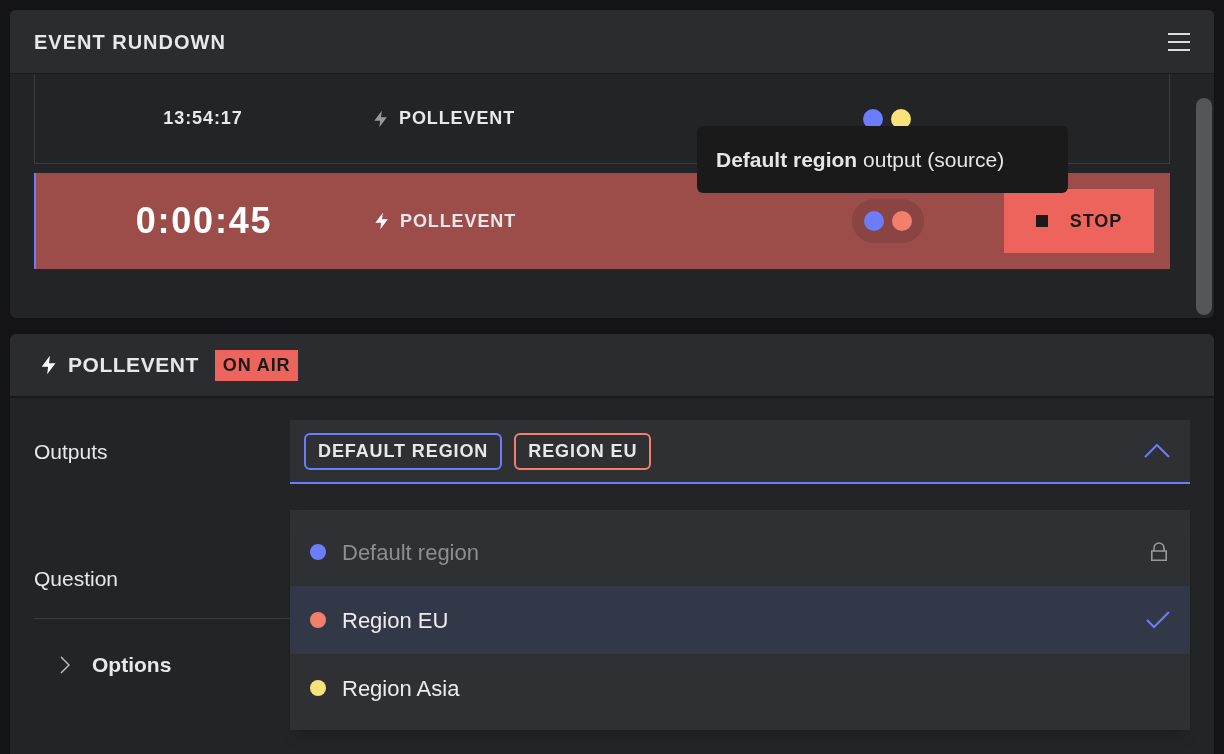 Image resolution: width=1224 pixels, height=754 pixels. What do you see at coordinates (204, 221) in the screenshot?
I see `event-time: 0:00:45` at bounding box center [204, 221].